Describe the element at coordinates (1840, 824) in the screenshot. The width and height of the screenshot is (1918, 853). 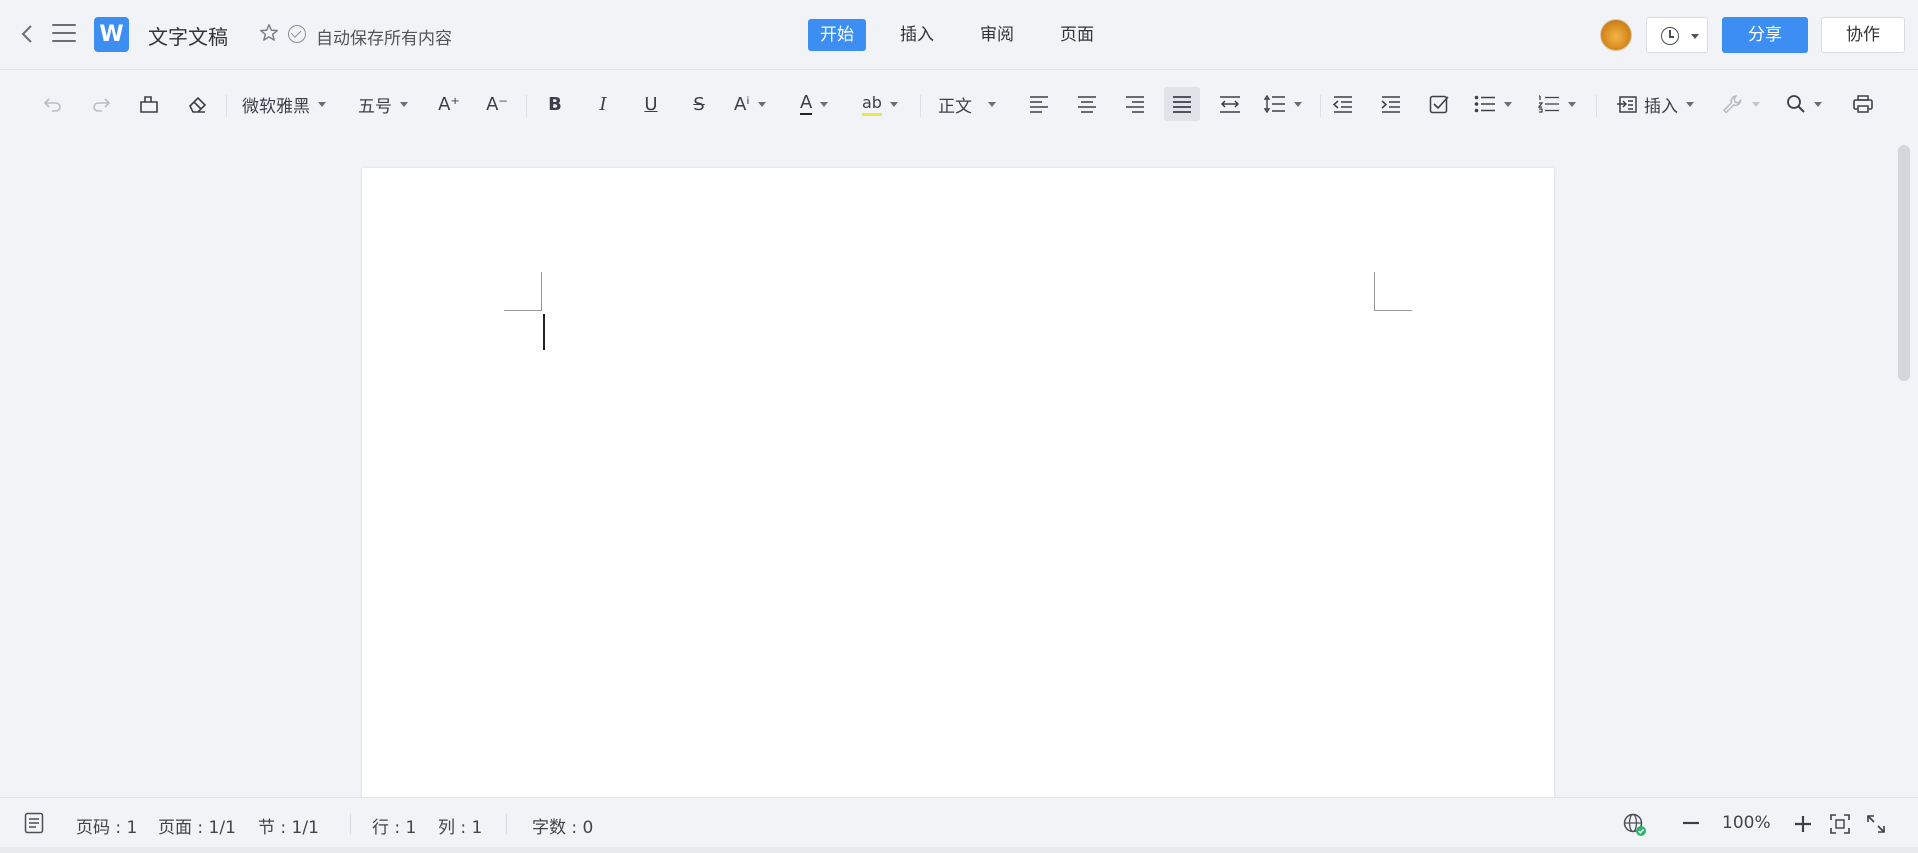
I see `fit-page-icon` at that location.